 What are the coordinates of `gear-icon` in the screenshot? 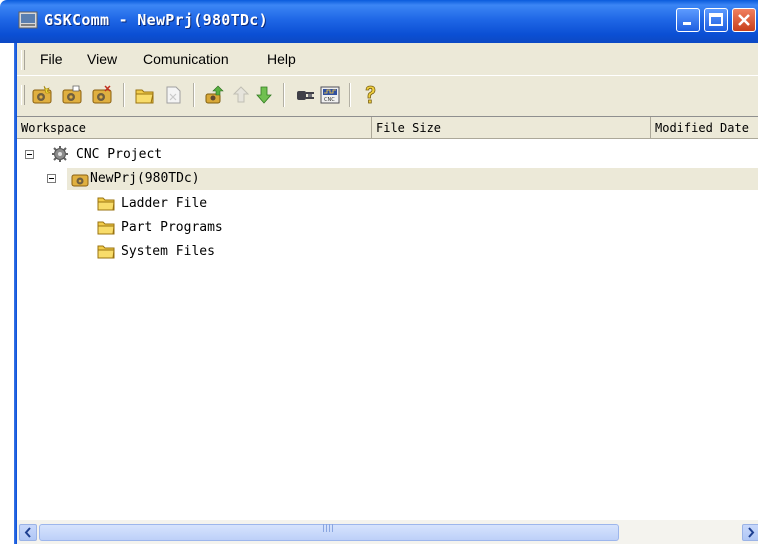 It's located at (60, 154).